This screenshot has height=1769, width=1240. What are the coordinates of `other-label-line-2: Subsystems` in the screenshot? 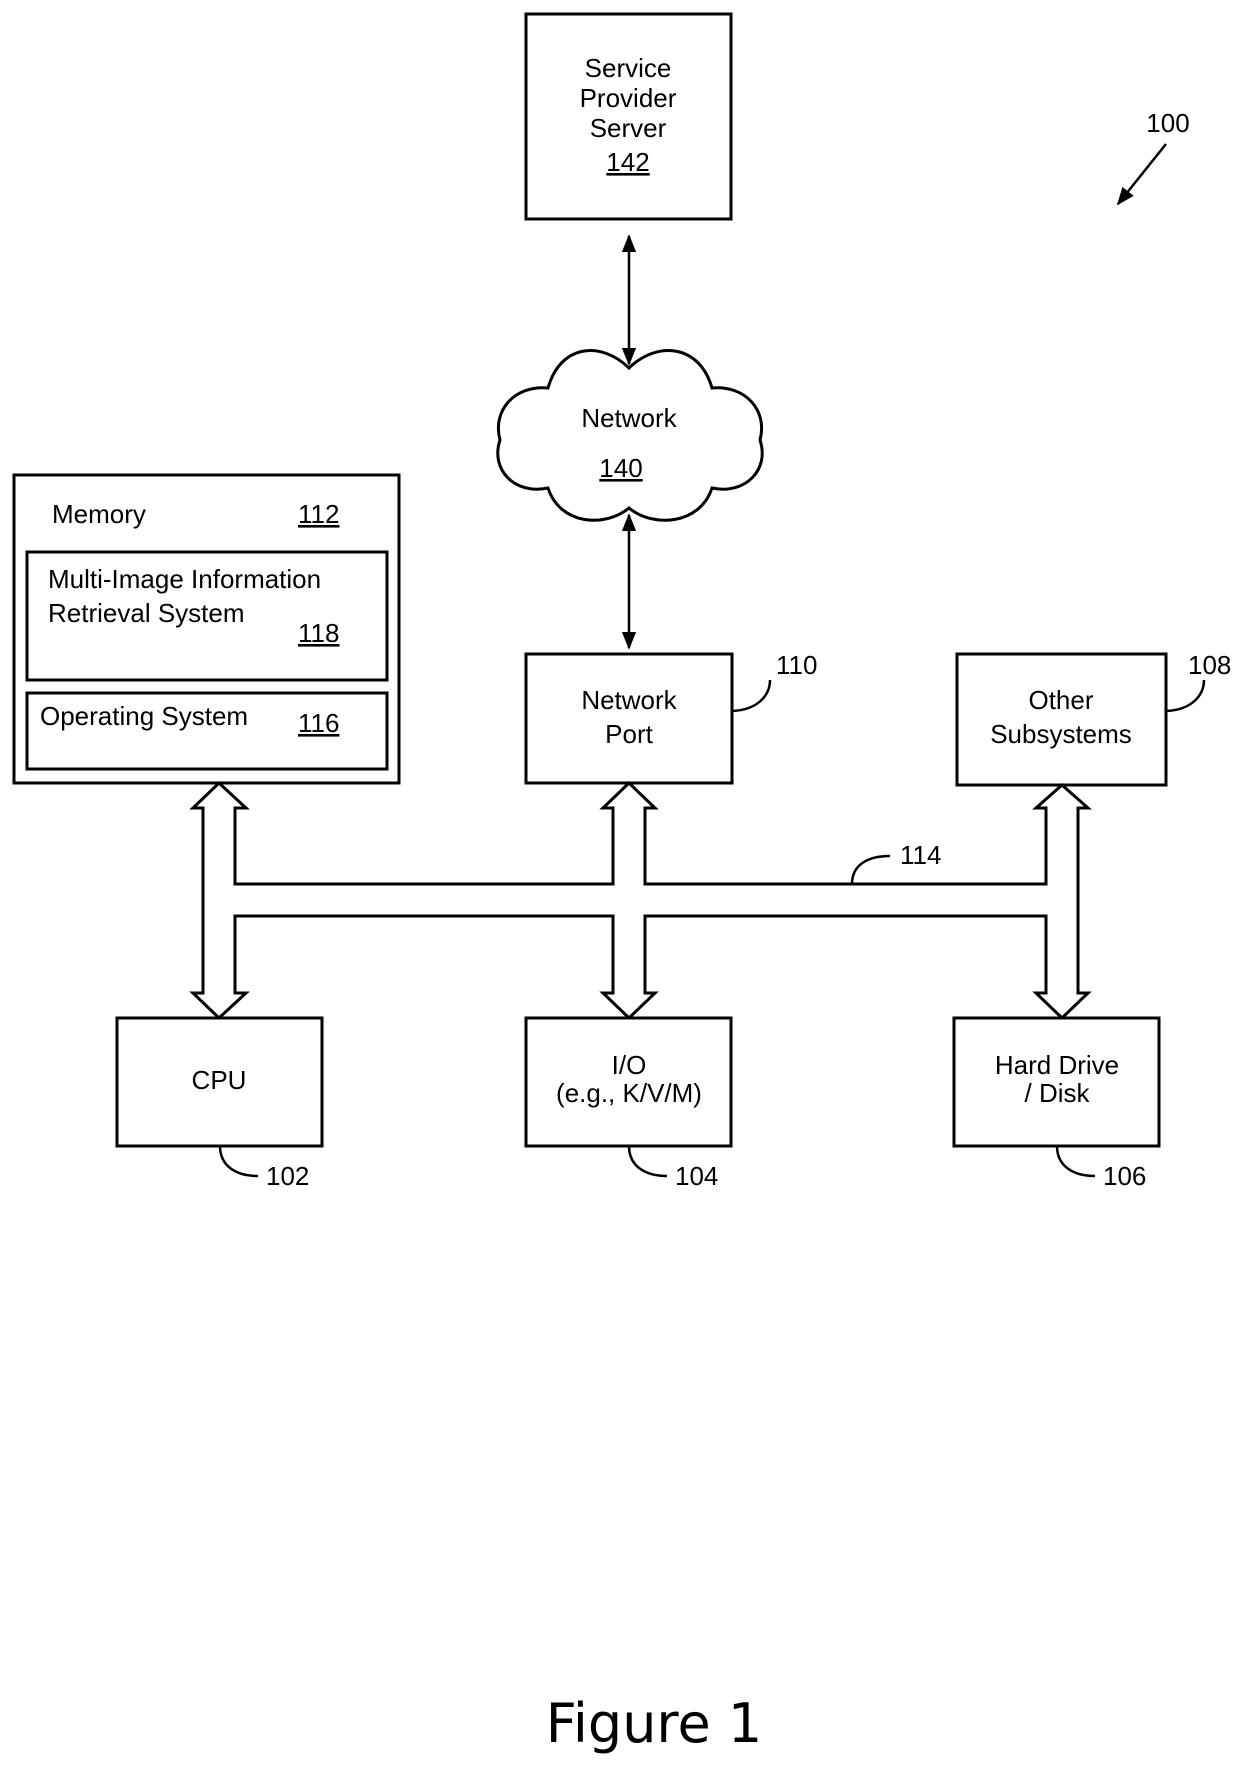 It's located at (1061, 734).